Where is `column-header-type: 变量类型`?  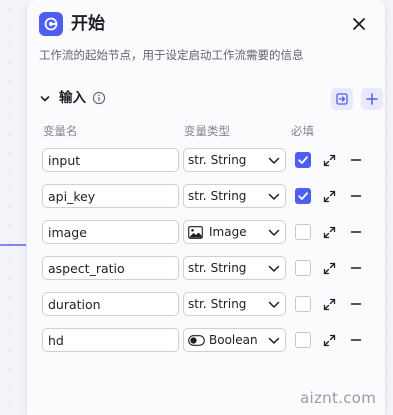 column-header-type: 变量类型 is located at coordinates (207, 131).